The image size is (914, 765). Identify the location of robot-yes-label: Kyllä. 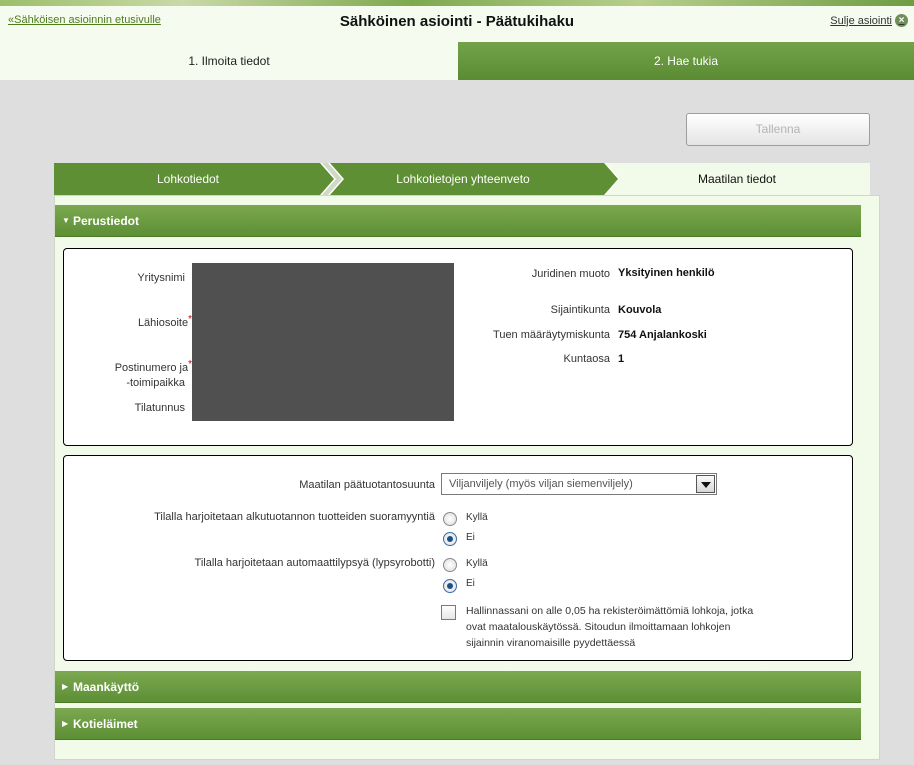
(477, 563).